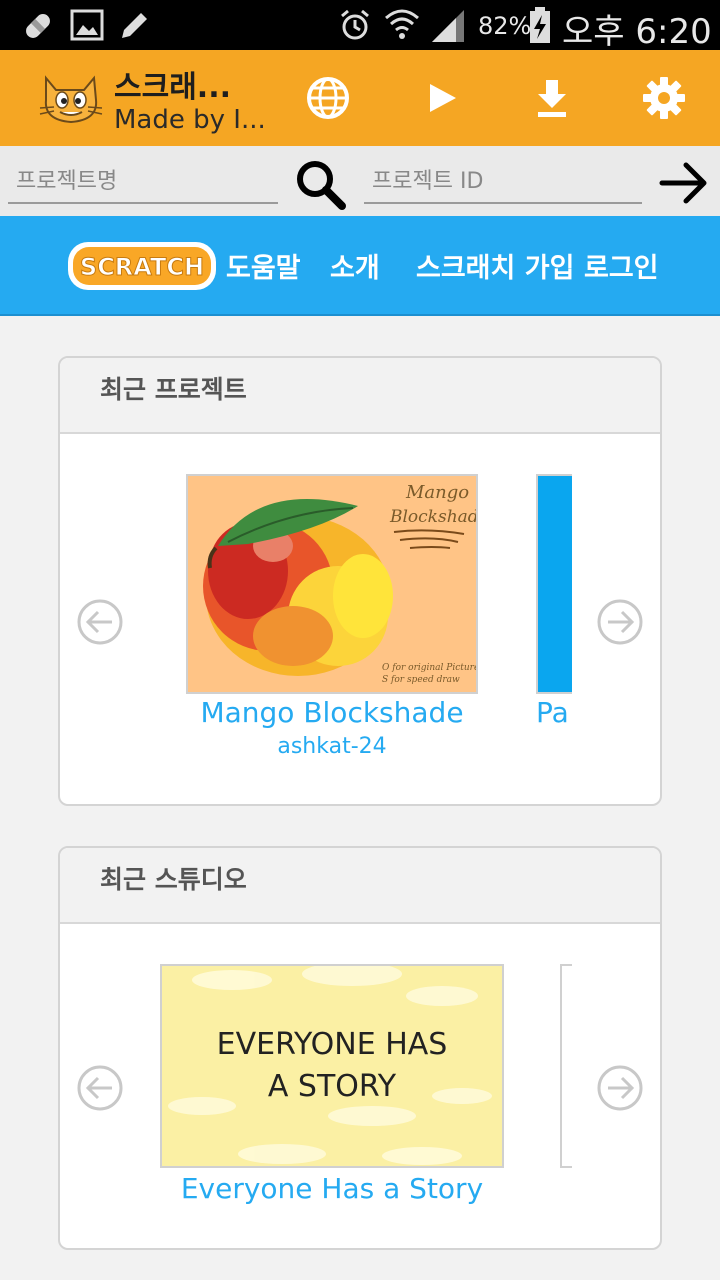  I want to click on search-row, so click(360, 181).